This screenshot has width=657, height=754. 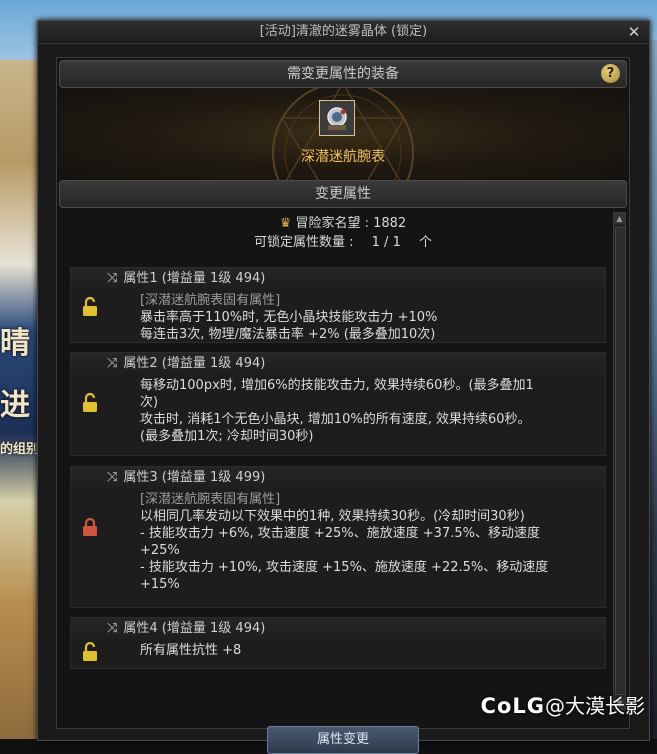 I want to click on watermark-logo: CoLG, so click(x=512, y=706).